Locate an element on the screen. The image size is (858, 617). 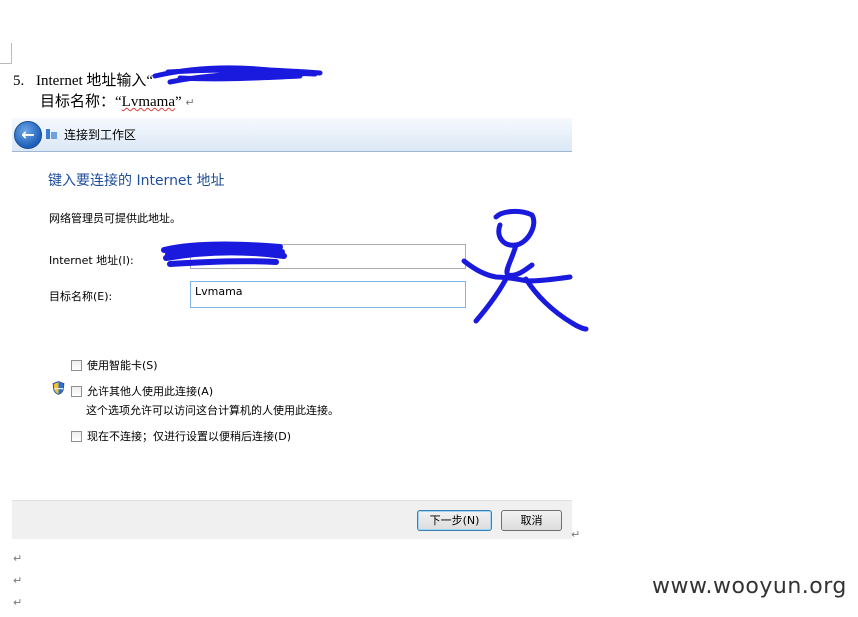
allow-others-option: 允许其他人使用此连接(A) is located at coordinates (142, 391).